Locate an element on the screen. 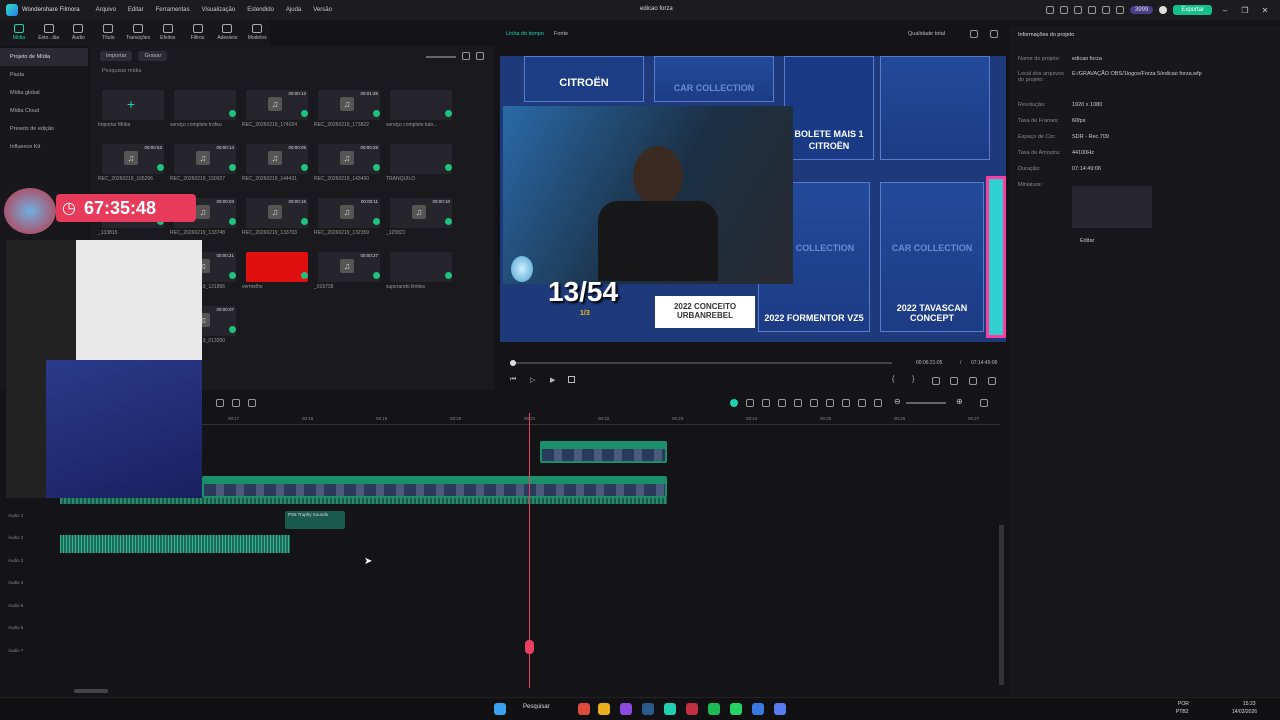 This screenshot has height=720, width=1280. media-item: ♫ 00:00:05 REC_20260219_144431 is located at coordinates (275, 163).